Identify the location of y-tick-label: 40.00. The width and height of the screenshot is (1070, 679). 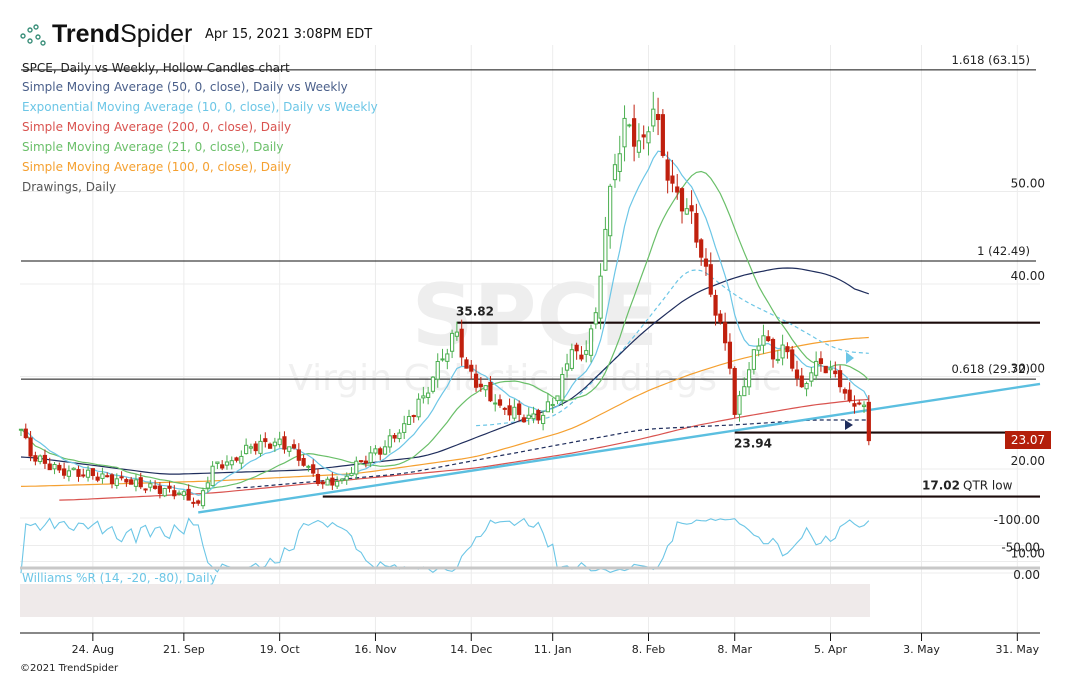
(1028, 276).